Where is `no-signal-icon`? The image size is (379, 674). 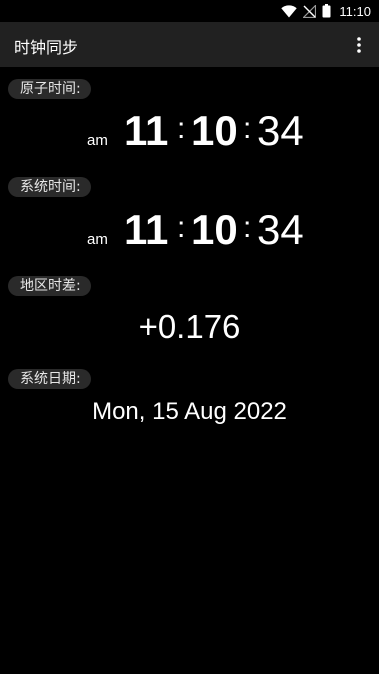 no-signal-icon is located at coordinates (310, 11).